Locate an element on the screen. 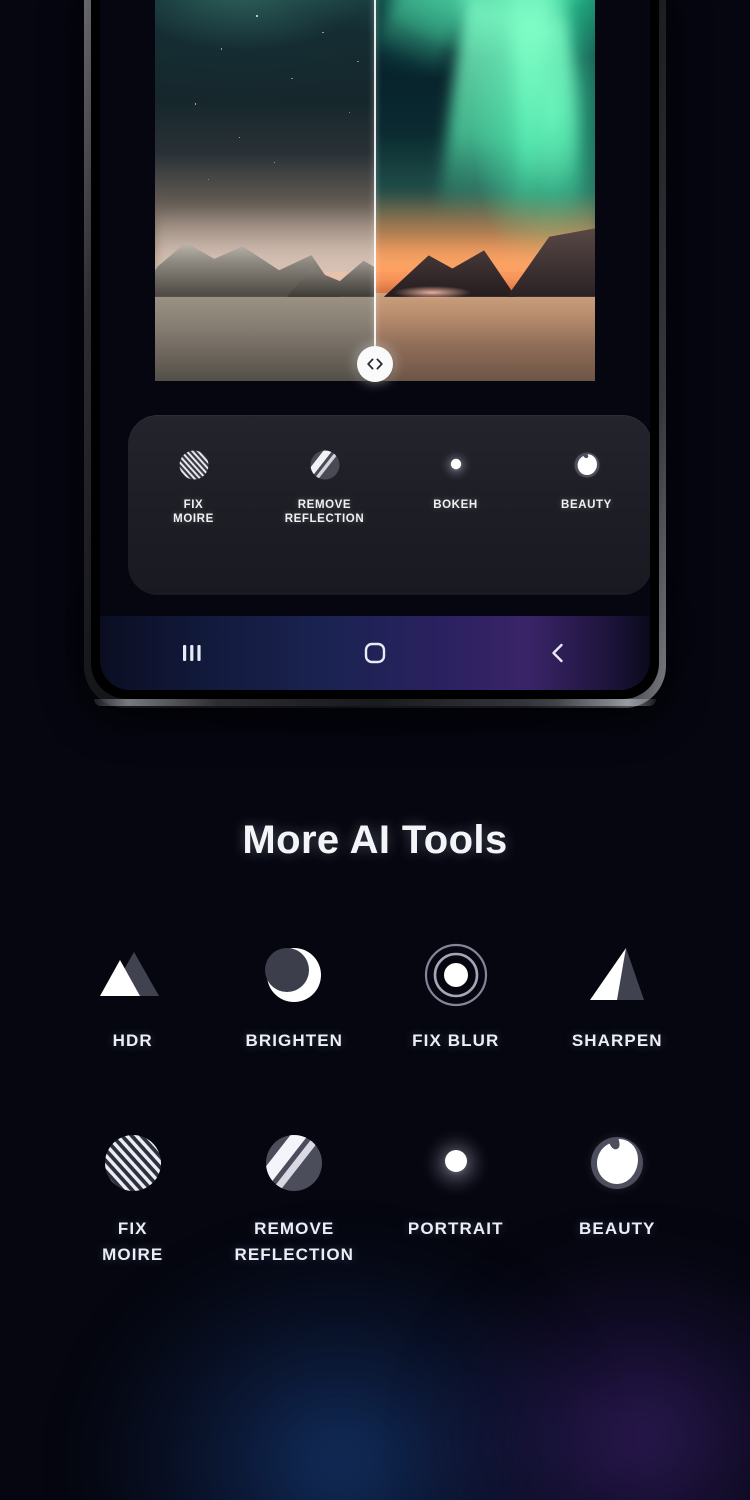  android-nav-bar is located at coordinates (375, 653).